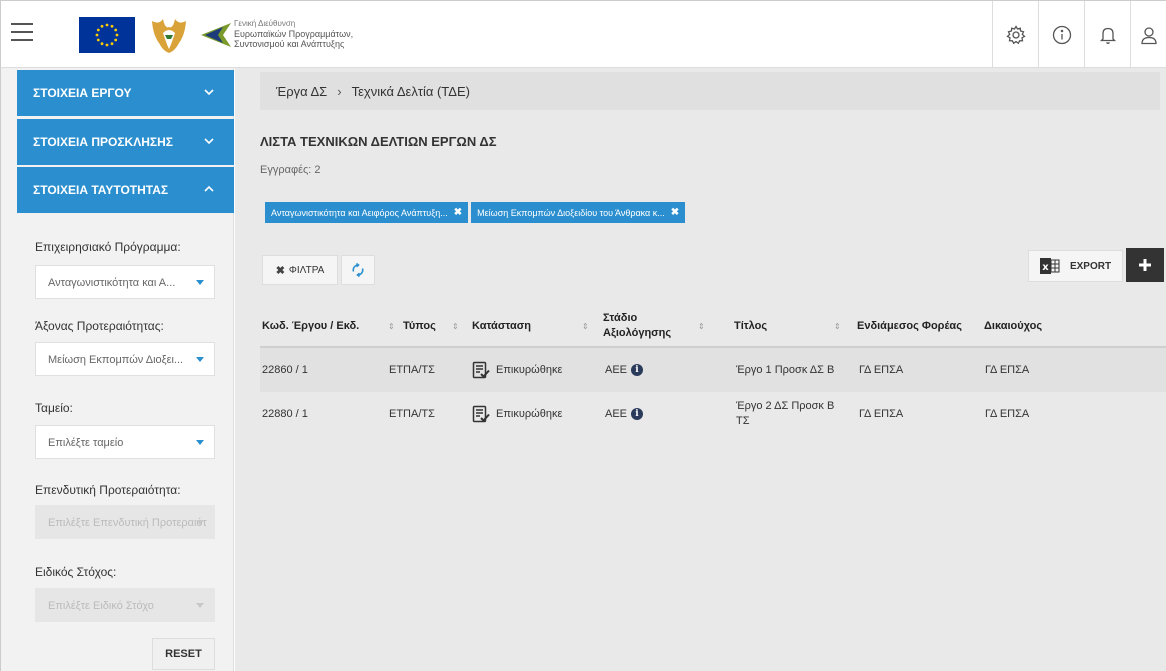  What do you see at coordinates (378, 141) in the screenshot?
I see `page-title: ΛΙΣΤΑ ΤΕΧΝΙΚΩΝ ΔΕΛΤΙΩΝ ΕΡΓΩΝ ΔΣ` at bounding box center [378, 141].